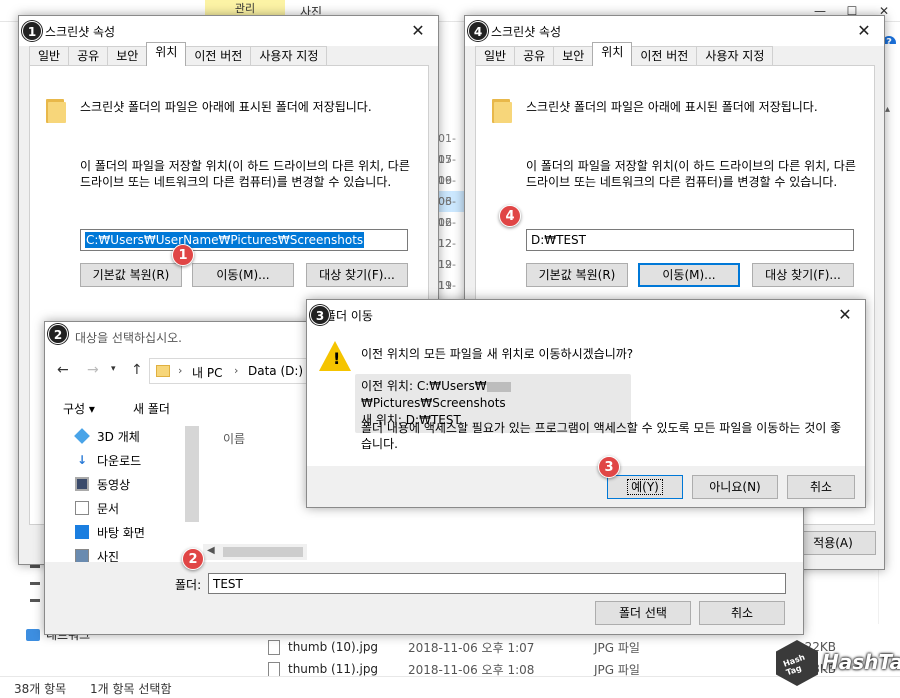  What do you see at coordinates (113, 369) in the screenshot?
I see `chevron-down-icon: ▾` at bounding box center [113, 369].